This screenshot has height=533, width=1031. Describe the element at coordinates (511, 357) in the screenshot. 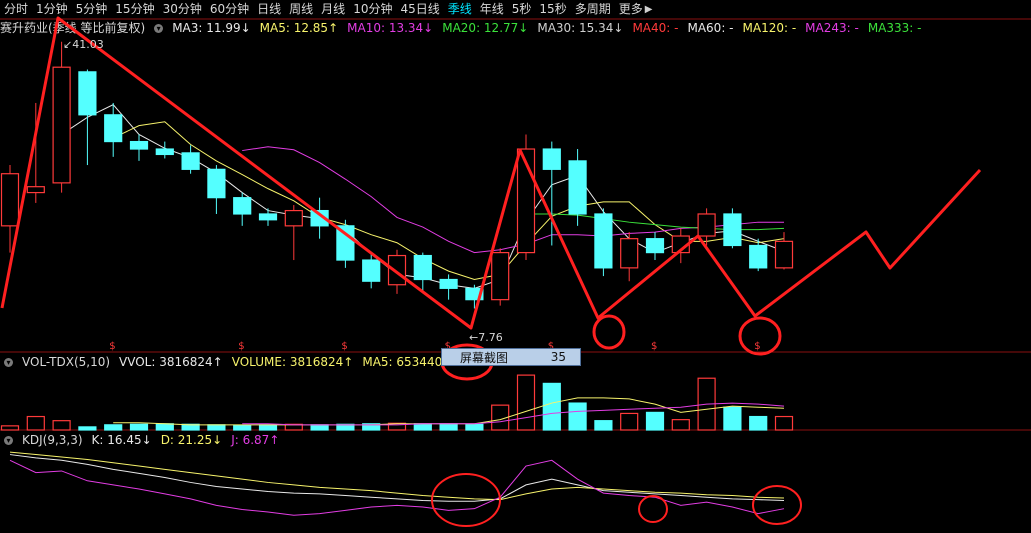

I see `screenshot-tooltip: 屏幕截图 35` at that location.